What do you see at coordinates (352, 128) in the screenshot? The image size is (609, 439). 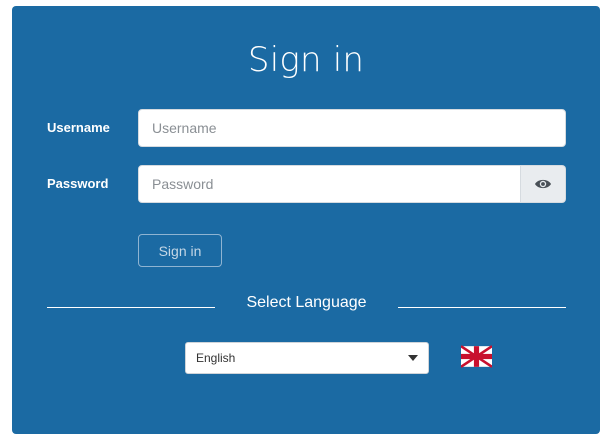 I see `username-input` at bounding box center [352, 128].